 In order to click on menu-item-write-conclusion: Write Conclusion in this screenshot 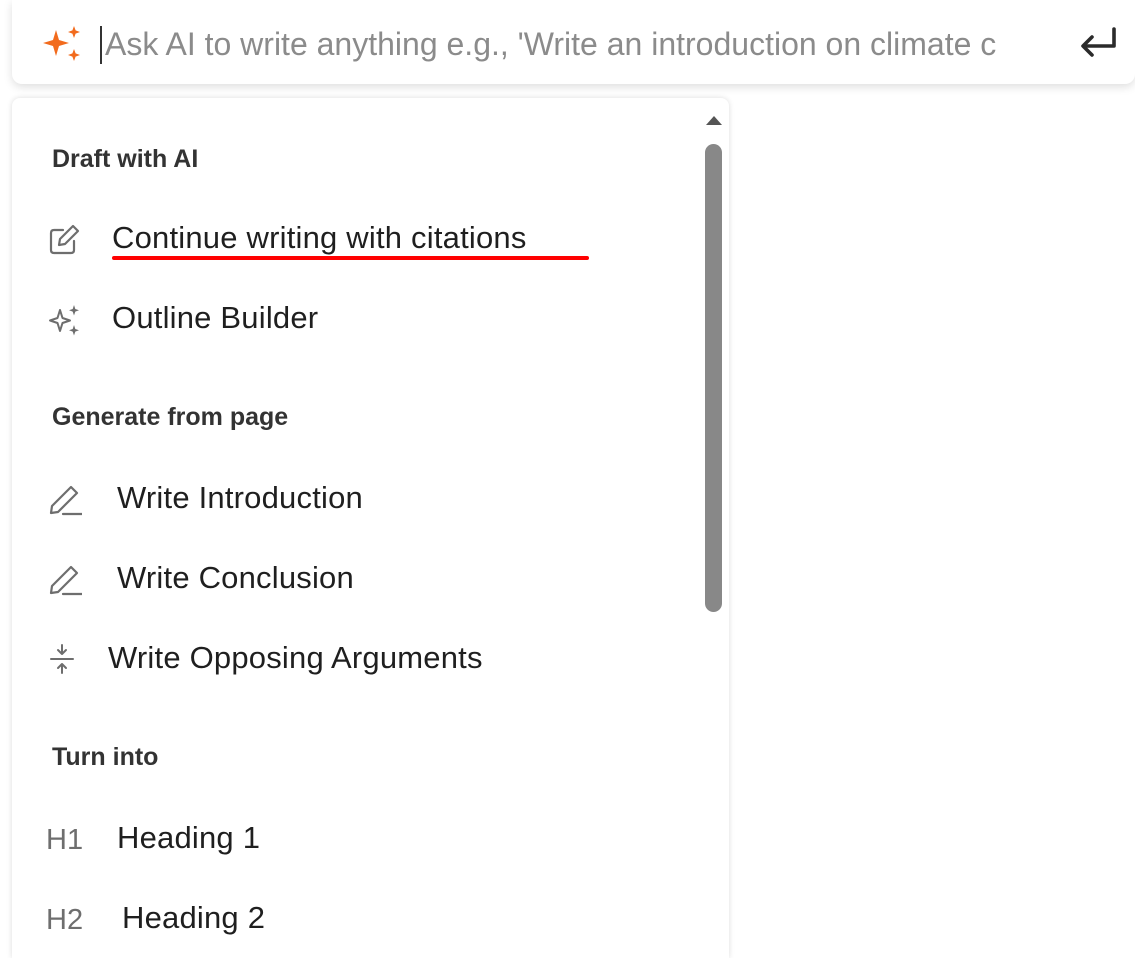, I will do `click(357, 578)`.